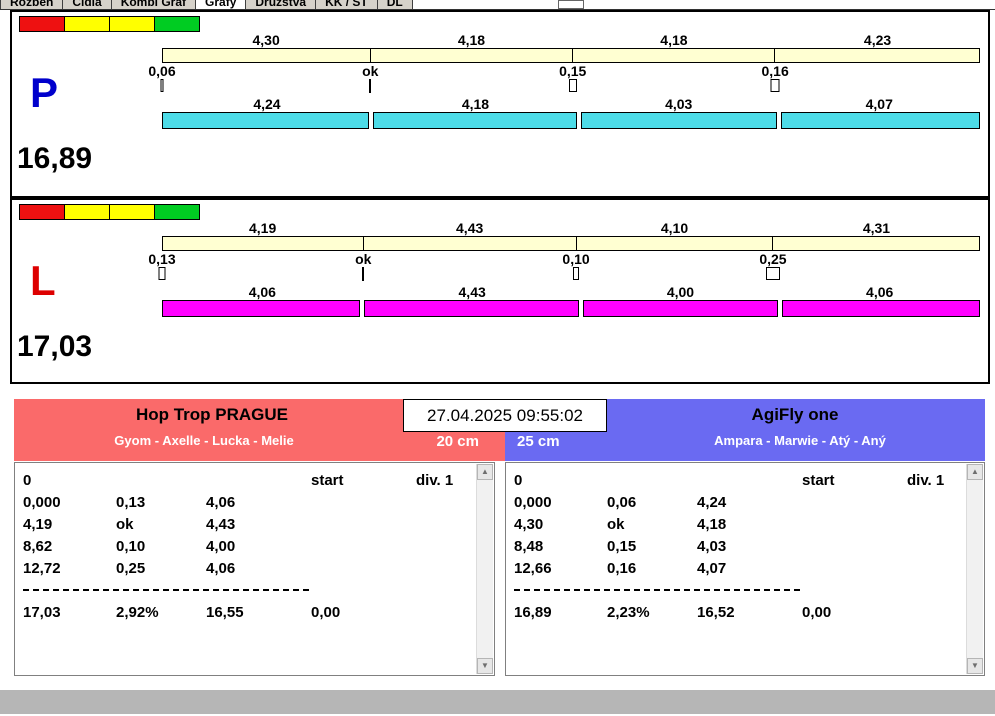 Image resolution: width=995 pixels, height=716 pixels. Describe the element at coordinates (166, 590) in the screenshot. I see `separator-line` at that location.